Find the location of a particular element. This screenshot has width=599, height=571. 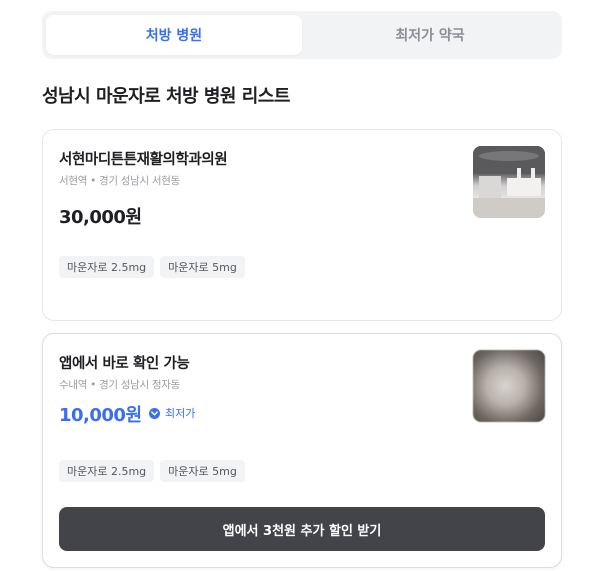

chevron-down-icon is located at coordinates (154, 413).